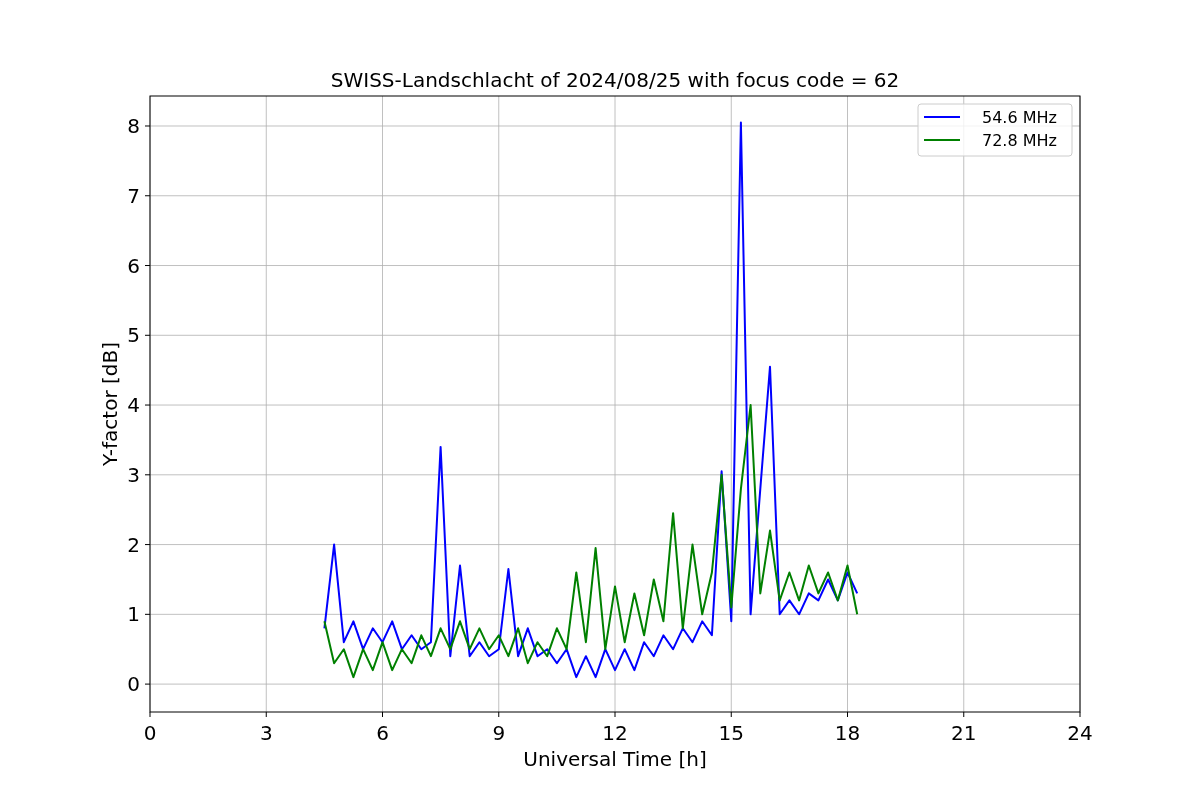 The height and width of the screenshot is (800, 1200). What do you see at coordinates (150, 733) in the screenshot?
I see `x-tick-label: 0` at bounding box center [150, 733].